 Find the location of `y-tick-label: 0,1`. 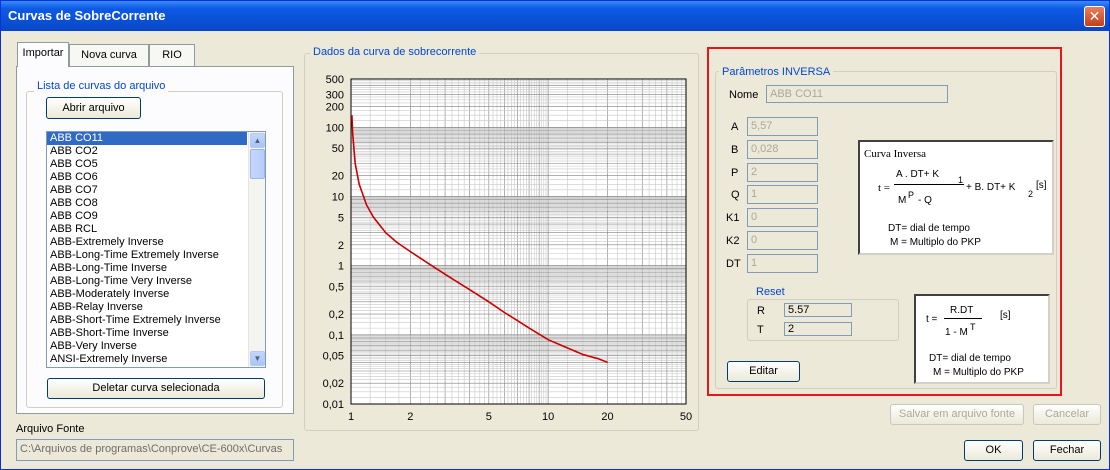

y-tick-label: 0,1 is located at coordinates (336, 336).